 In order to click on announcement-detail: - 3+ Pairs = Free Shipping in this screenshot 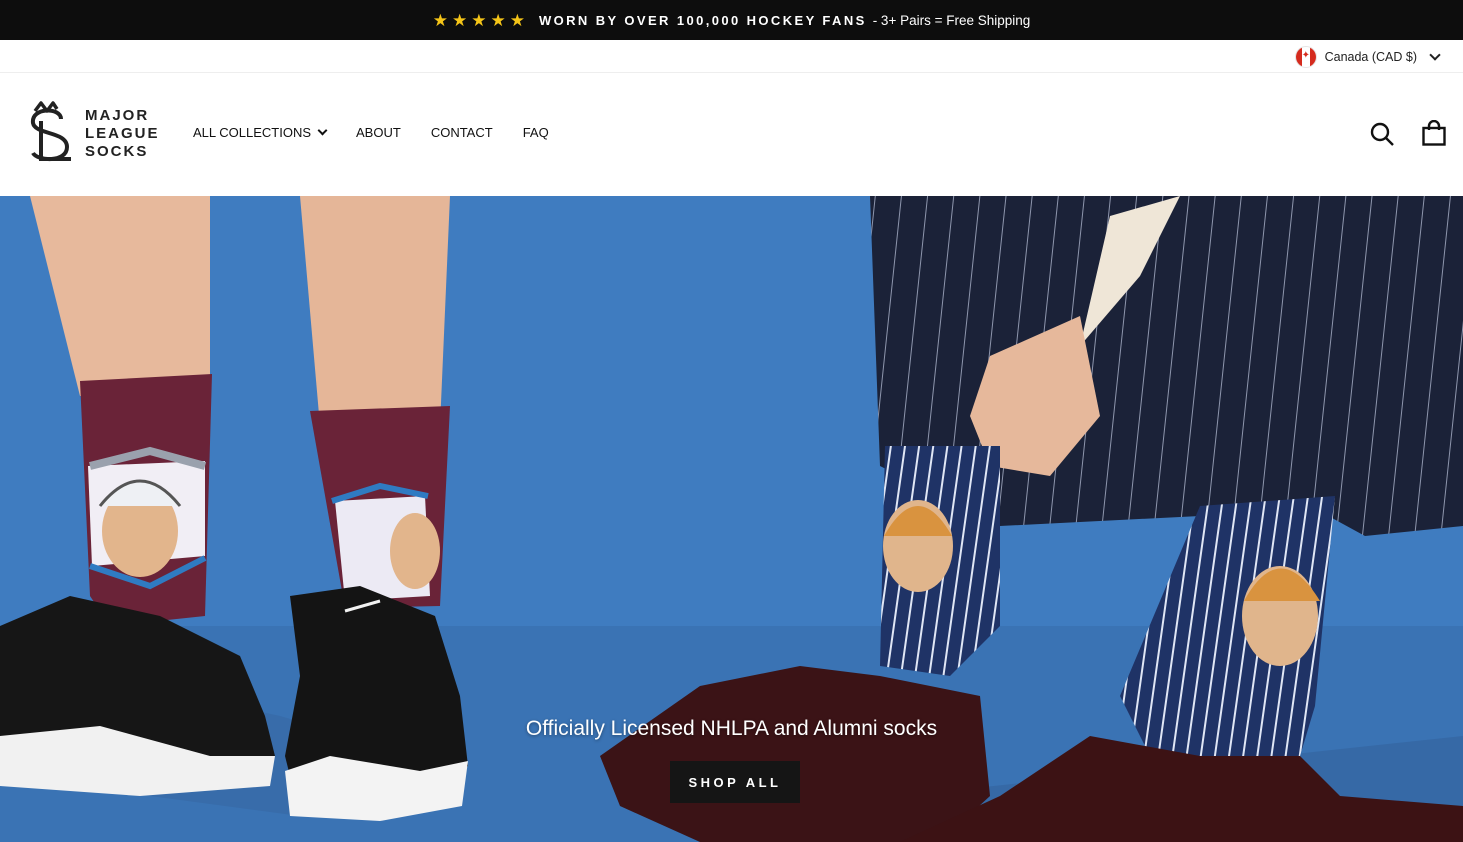, I will do `click(951, 20)`.